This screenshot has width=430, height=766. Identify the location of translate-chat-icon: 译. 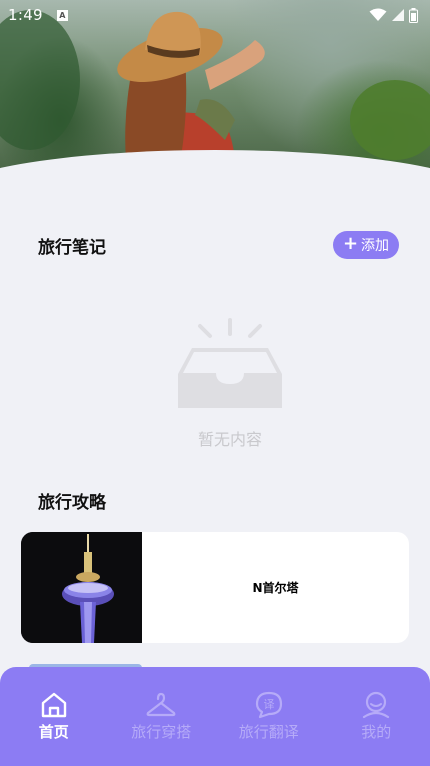
(268, 705).